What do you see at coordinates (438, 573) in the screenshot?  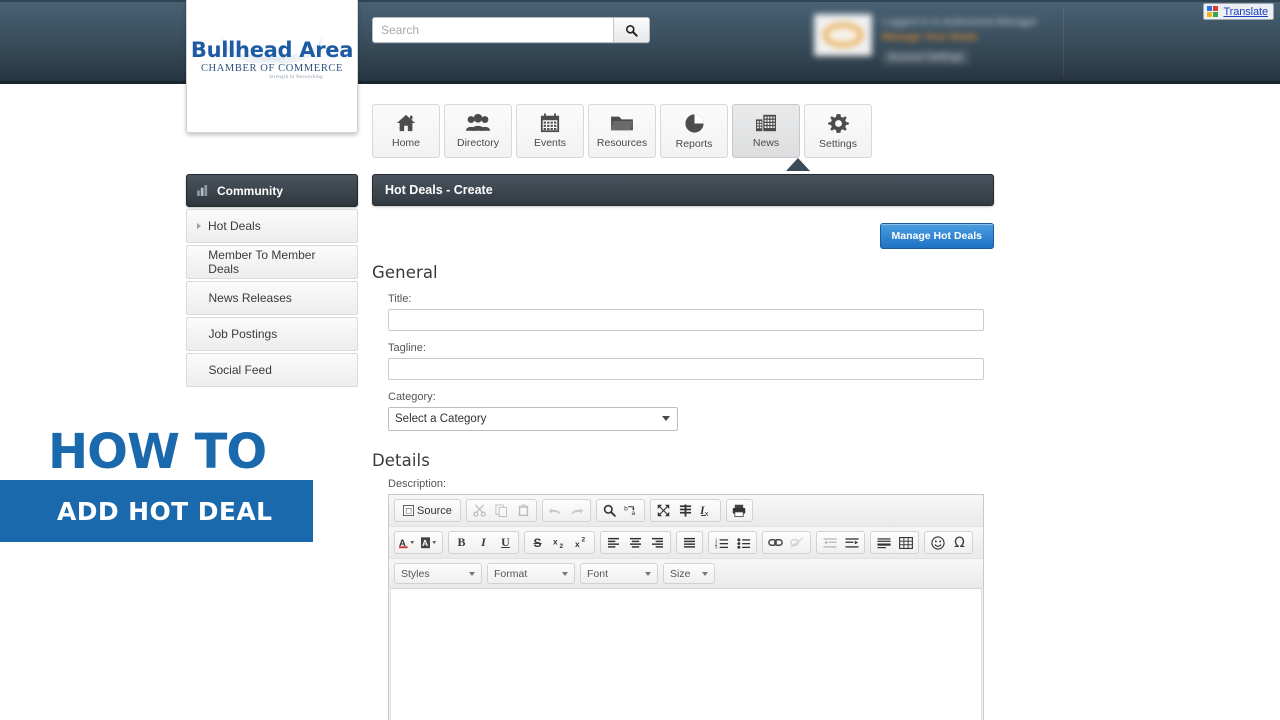 I see `styles-dropdown: Styles` at bounding box center [438, 573].